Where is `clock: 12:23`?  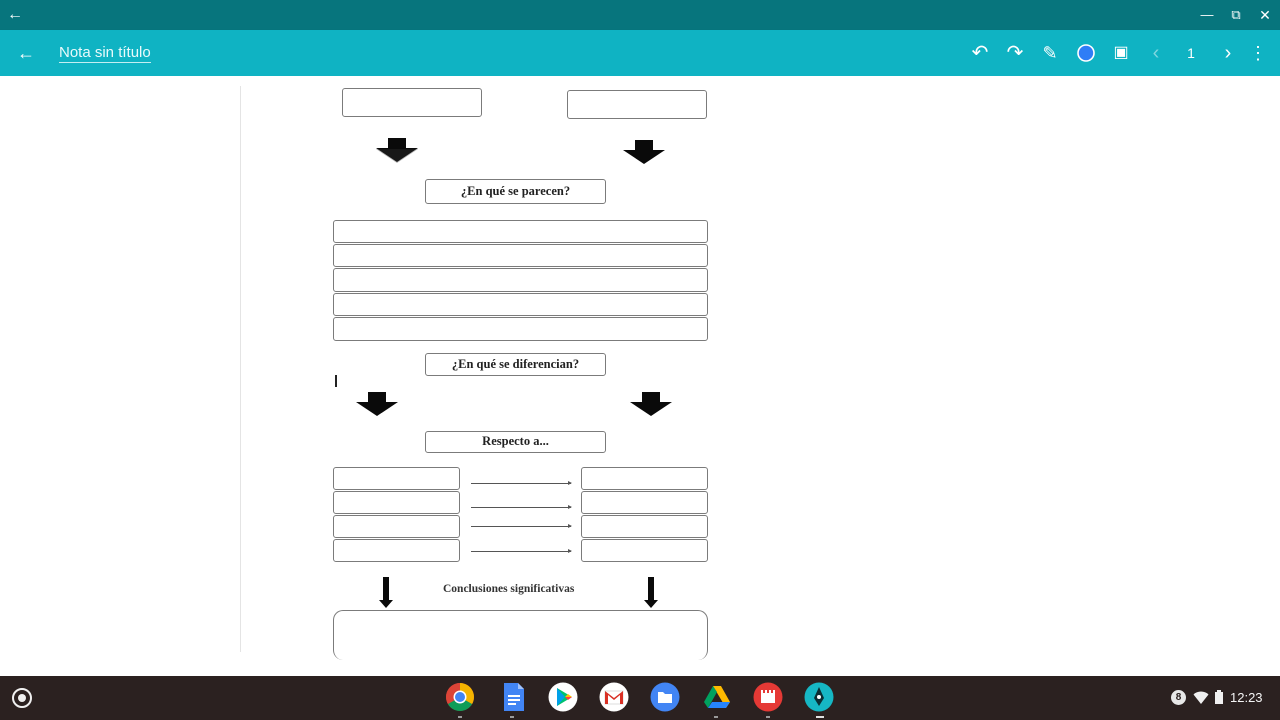
clock: 12:23 is located at coordinates (1246, 698).